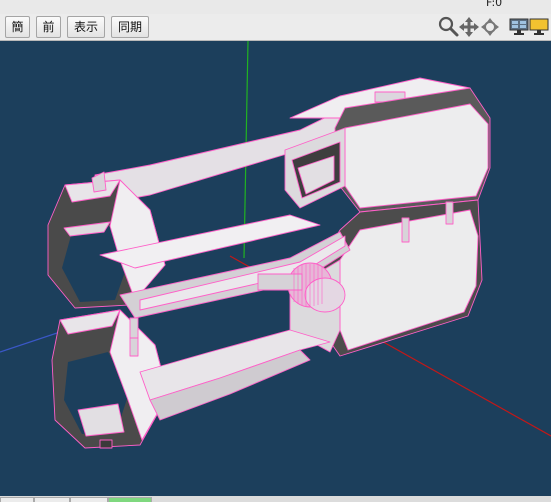 This screenshot has width=551, height=502. I want to click on simple-button: 簡, so click(17, 27).